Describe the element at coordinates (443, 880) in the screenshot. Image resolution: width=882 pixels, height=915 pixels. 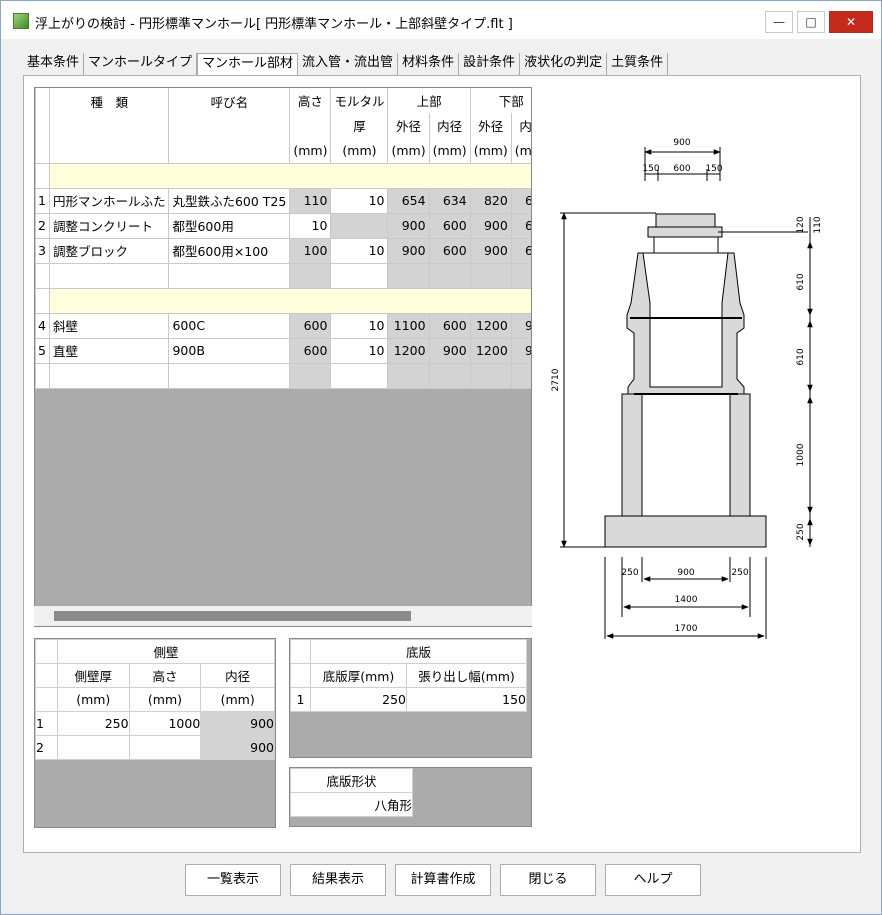
I see `report-button: 計算書作成` at that location.